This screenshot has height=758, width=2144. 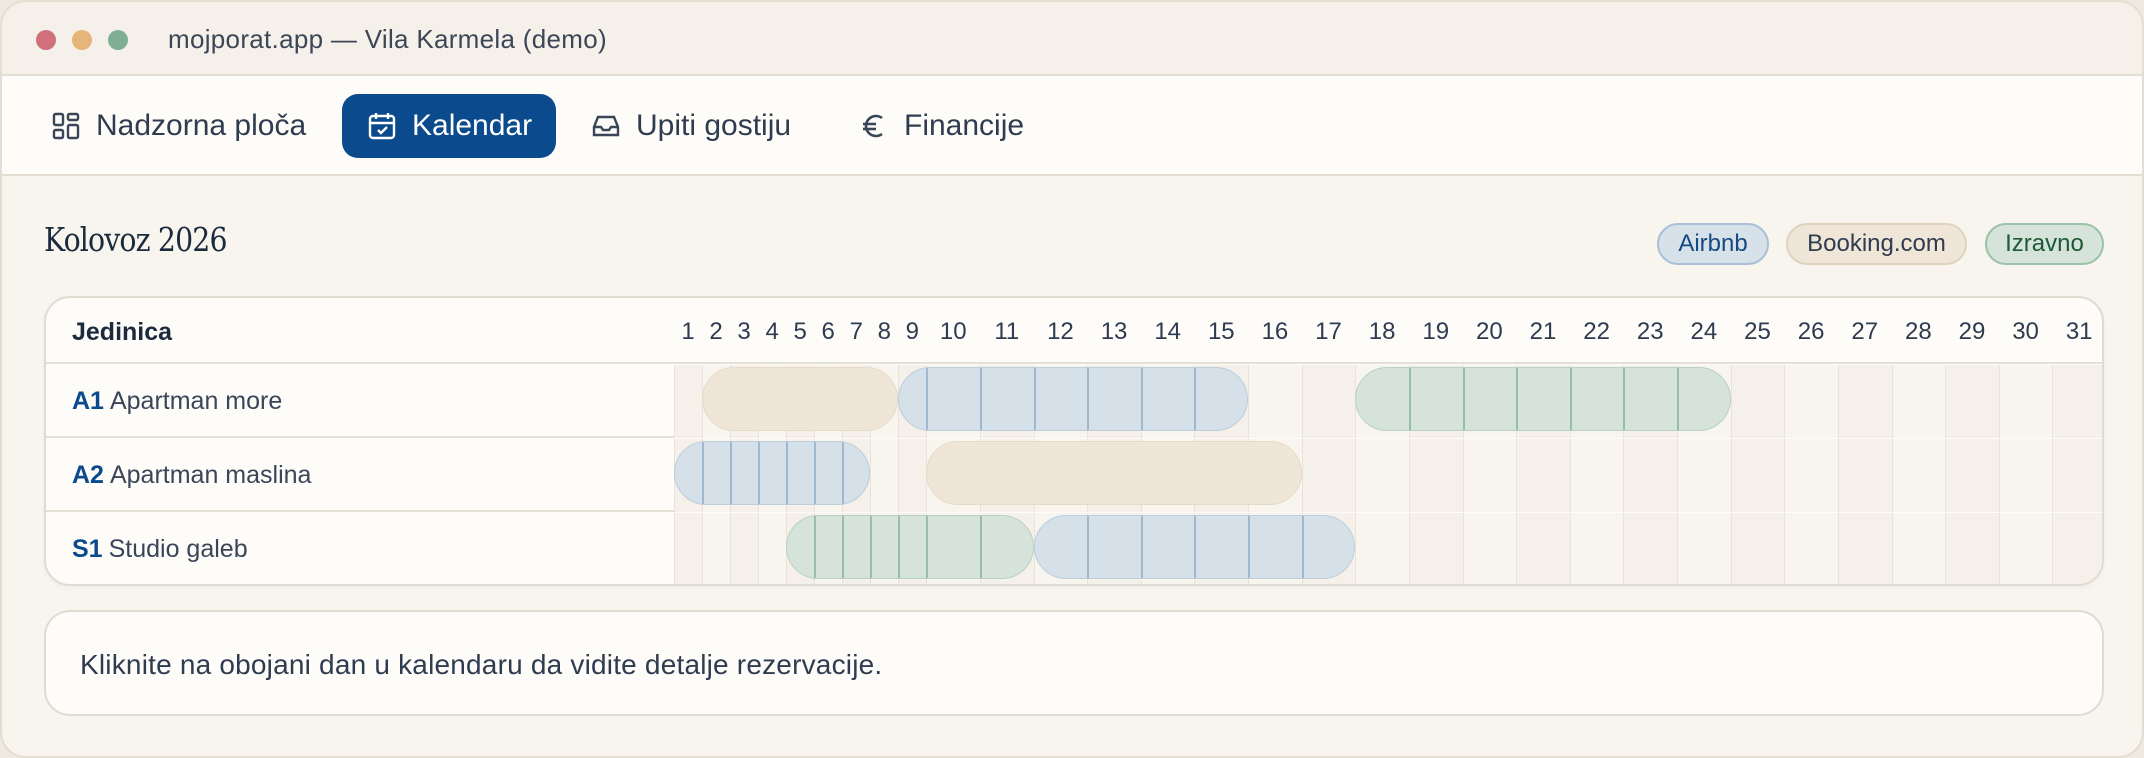 What do you see at coordinates (2079, 331) in the screenshot?
I see `day-number: 31` at bounding box center [2079, 331].